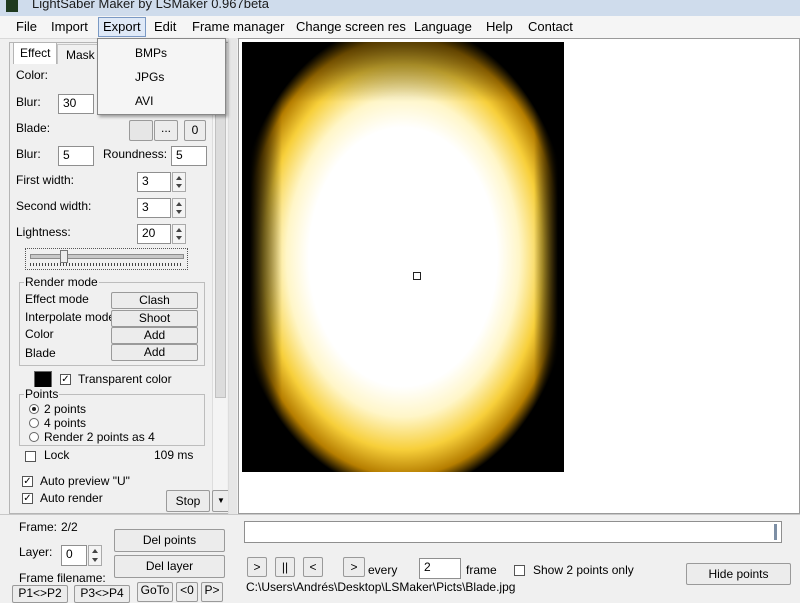 The height and width of the screenshot is (603, 800). What do you see at coordinates (738, 574) in the screenshot?
I see `hide-points-button: Hide points` at bounding box center [738, 574].